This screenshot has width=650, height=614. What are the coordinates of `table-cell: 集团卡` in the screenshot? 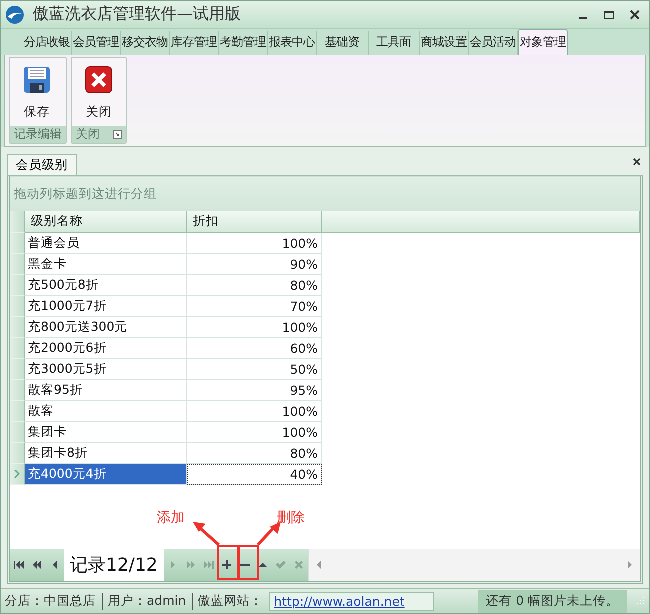 It's located at (106, 432).